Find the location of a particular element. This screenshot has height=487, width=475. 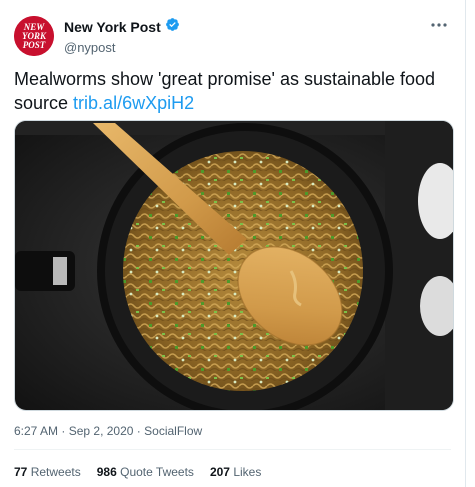

svg-text: POST is located at coordinates (34, 45).